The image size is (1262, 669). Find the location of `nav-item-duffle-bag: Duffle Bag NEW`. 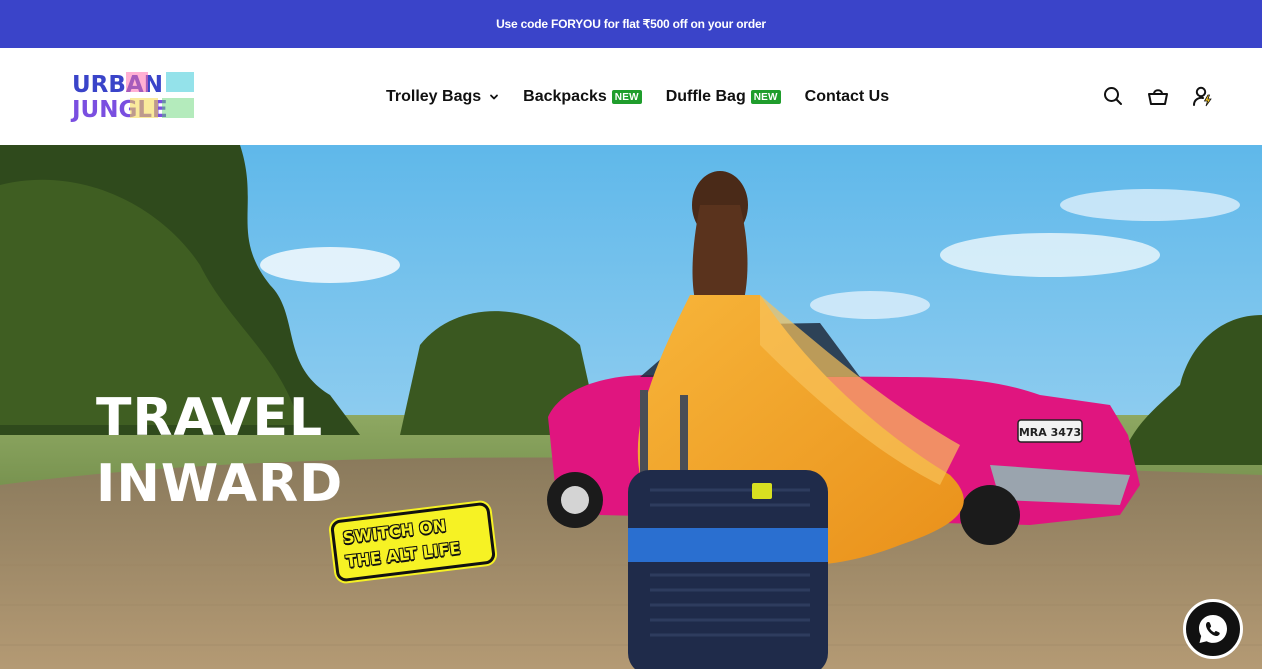

nav-item-duffle-bag: Duffle Bag NEW is located at coordinates (723, 97).